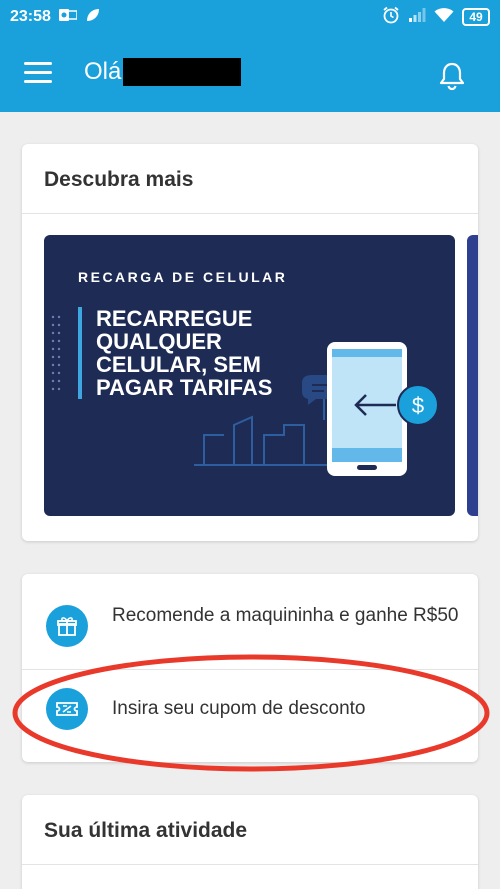 The height and width of the screenshot is (889, 500). I want to click on activity-card: Sua última atividade, so click(250, 842).